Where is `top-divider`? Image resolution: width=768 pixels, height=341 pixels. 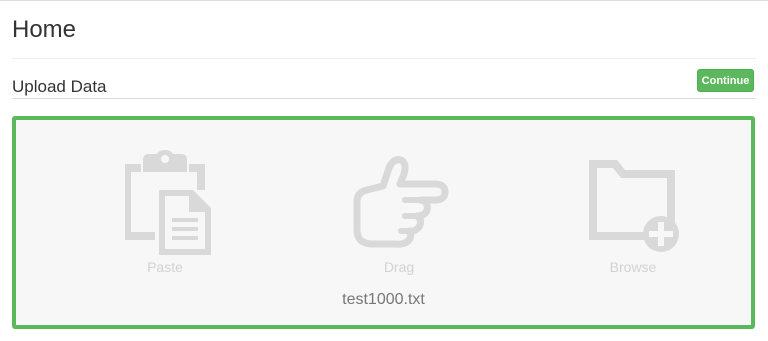
top-divider is located at coordinates (384, 0).